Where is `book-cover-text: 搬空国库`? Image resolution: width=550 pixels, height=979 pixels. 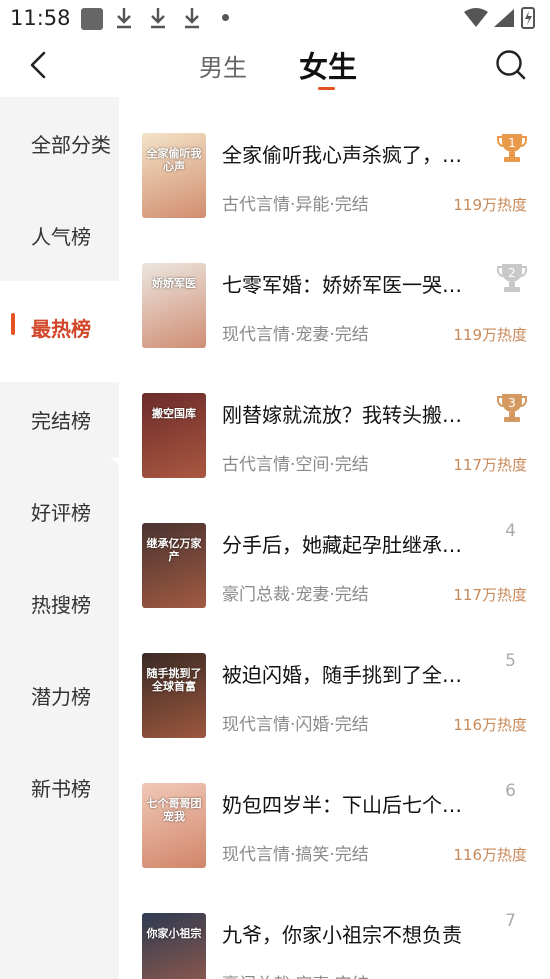 book-cover-text: 搬空国库 is located at coordinates (174, 413).